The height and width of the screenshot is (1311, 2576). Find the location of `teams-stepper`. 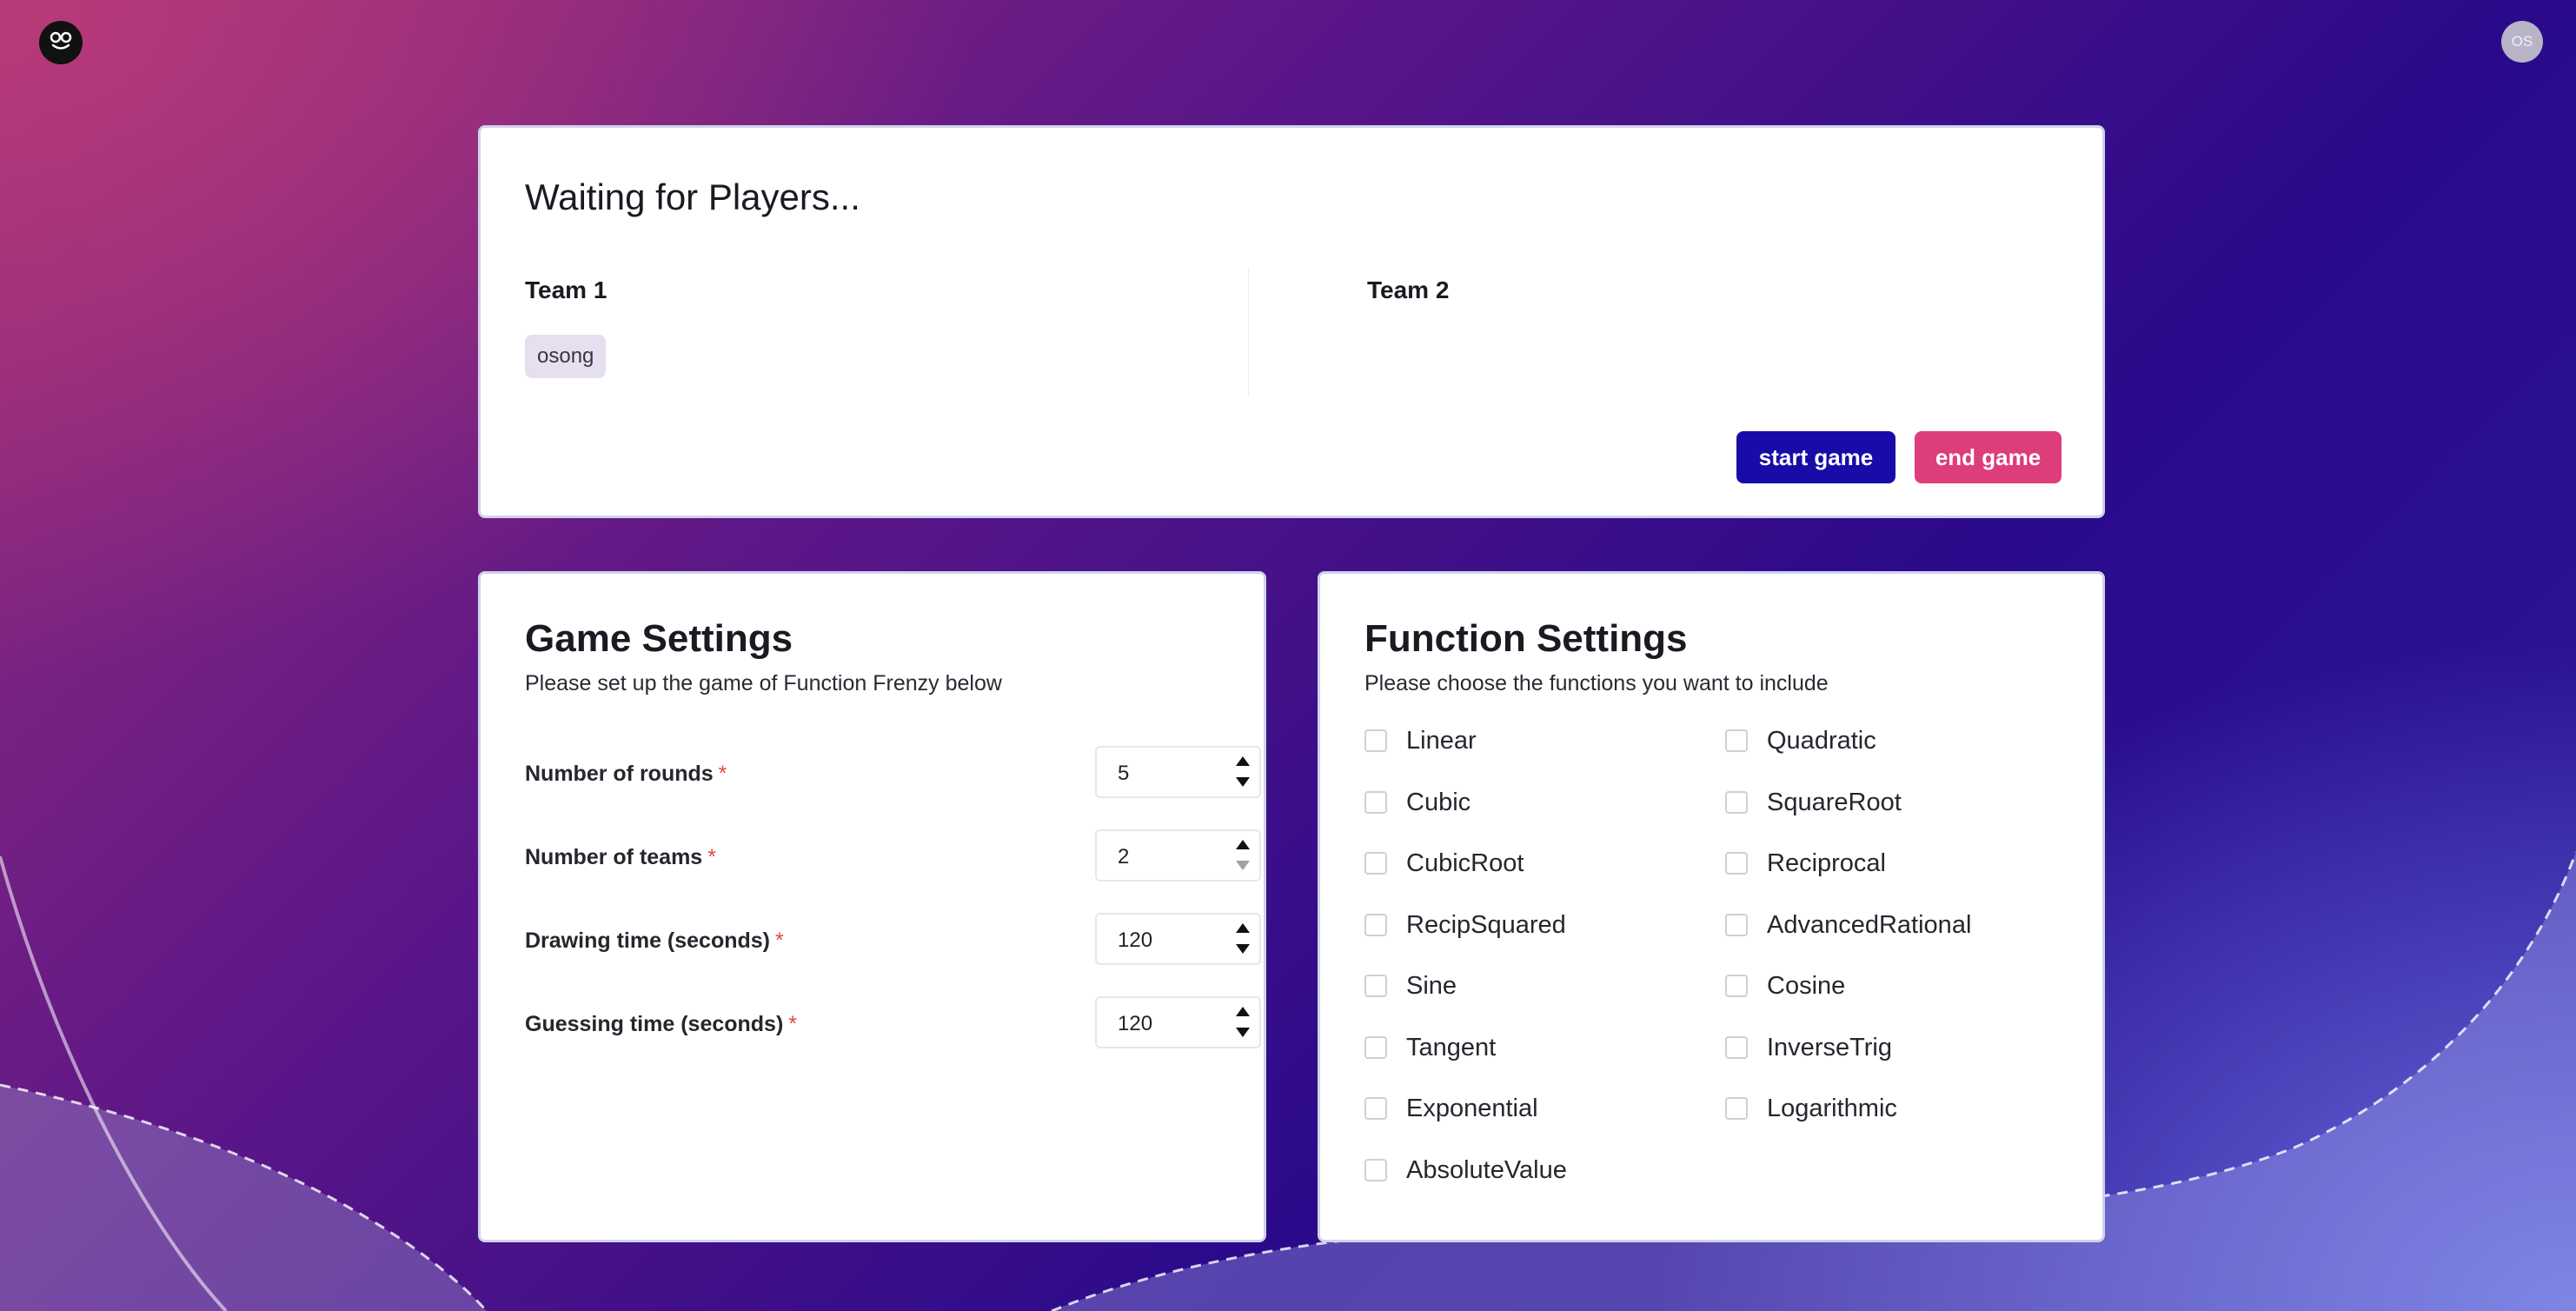

teams-stepper is located at coordinates (1242, 856).